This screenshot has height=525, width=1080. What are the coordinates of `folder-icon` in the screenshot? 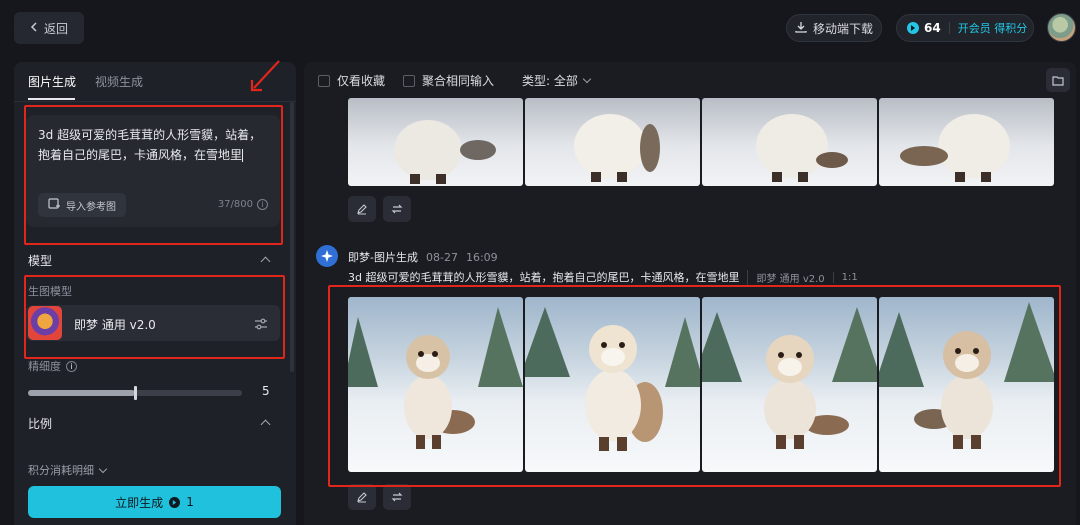 It's located at (1058, 80).